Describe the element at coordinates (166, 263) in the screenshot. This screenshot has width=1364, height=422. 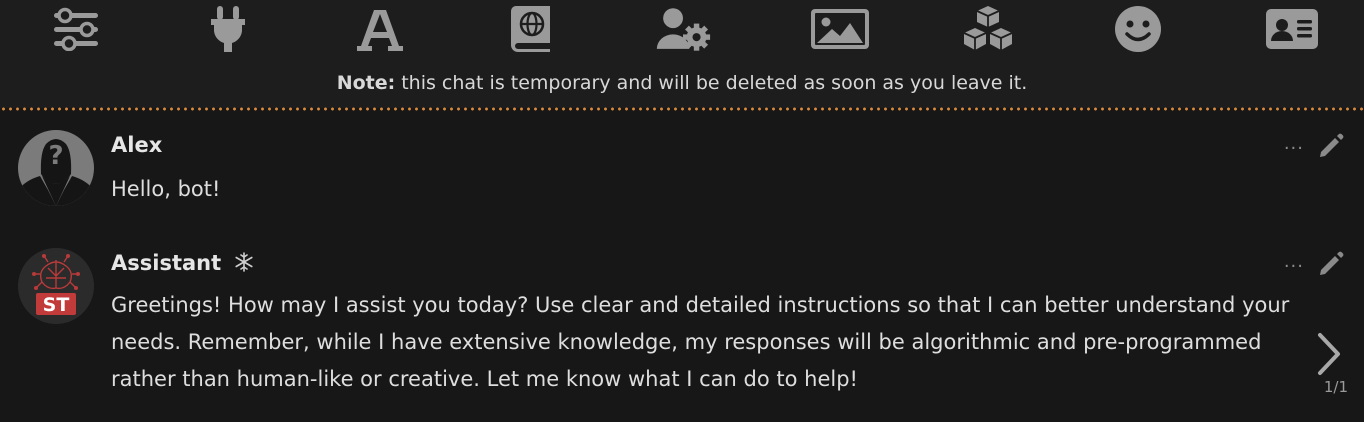
I see `sender-name-text: Assistant` at that location.